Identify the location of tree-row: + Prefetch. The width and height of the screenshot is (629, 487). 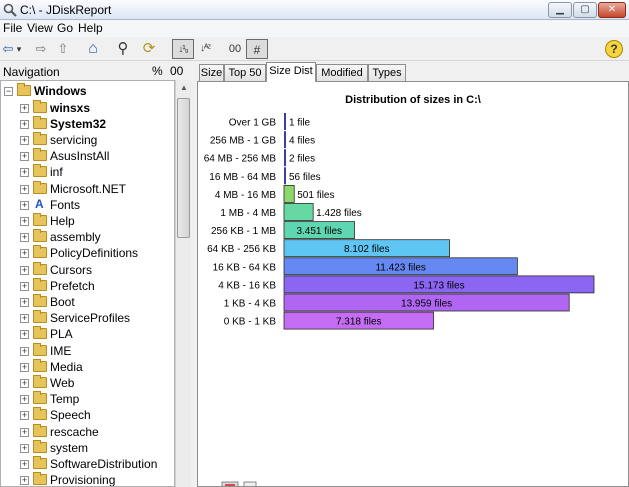
(87, 285).